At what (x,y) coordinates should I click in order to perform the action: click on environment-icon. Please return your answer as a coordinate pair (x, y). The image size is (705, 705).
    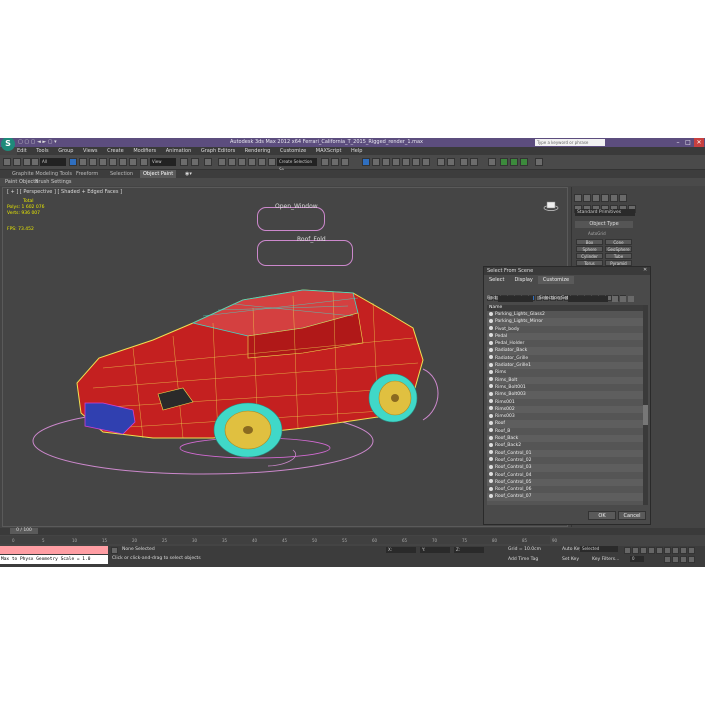
    Looking at the image, I should click on (464, 162).